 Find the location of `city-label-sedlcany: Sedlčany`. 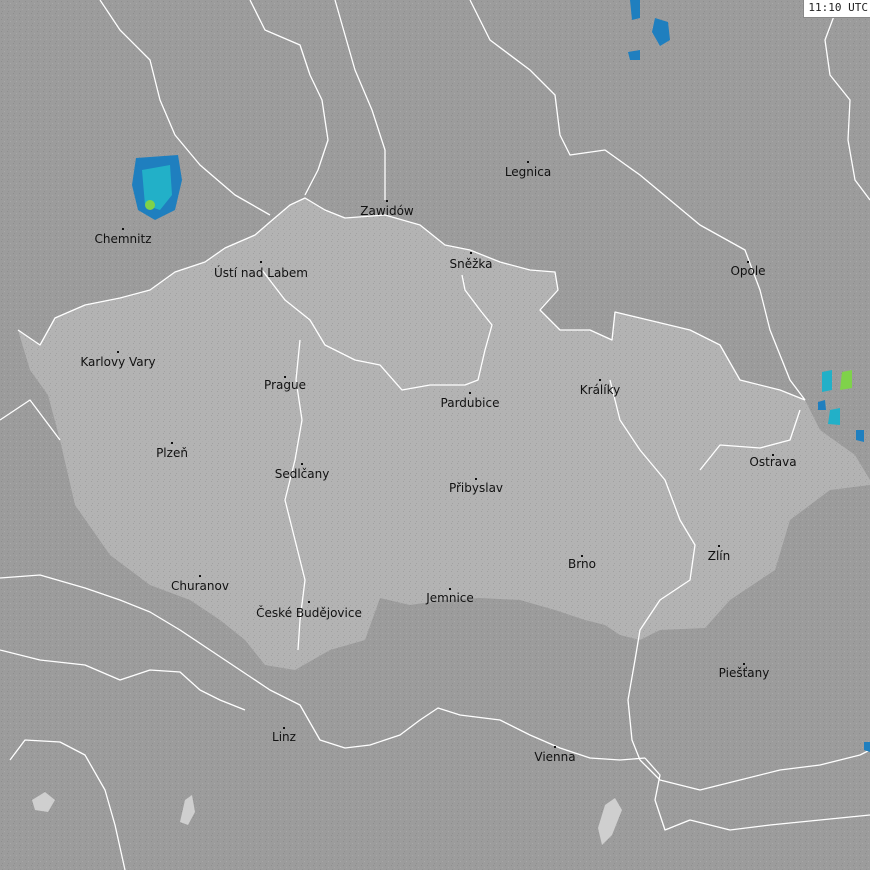

city-label-sedlcany: Sedlčany is located at coordinates (302, 474).